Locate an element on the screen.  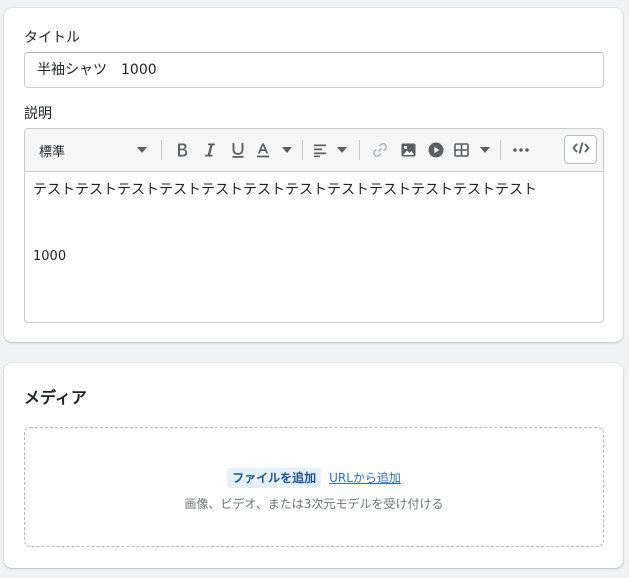
text-color-icon is located at coordinates (263, 150).